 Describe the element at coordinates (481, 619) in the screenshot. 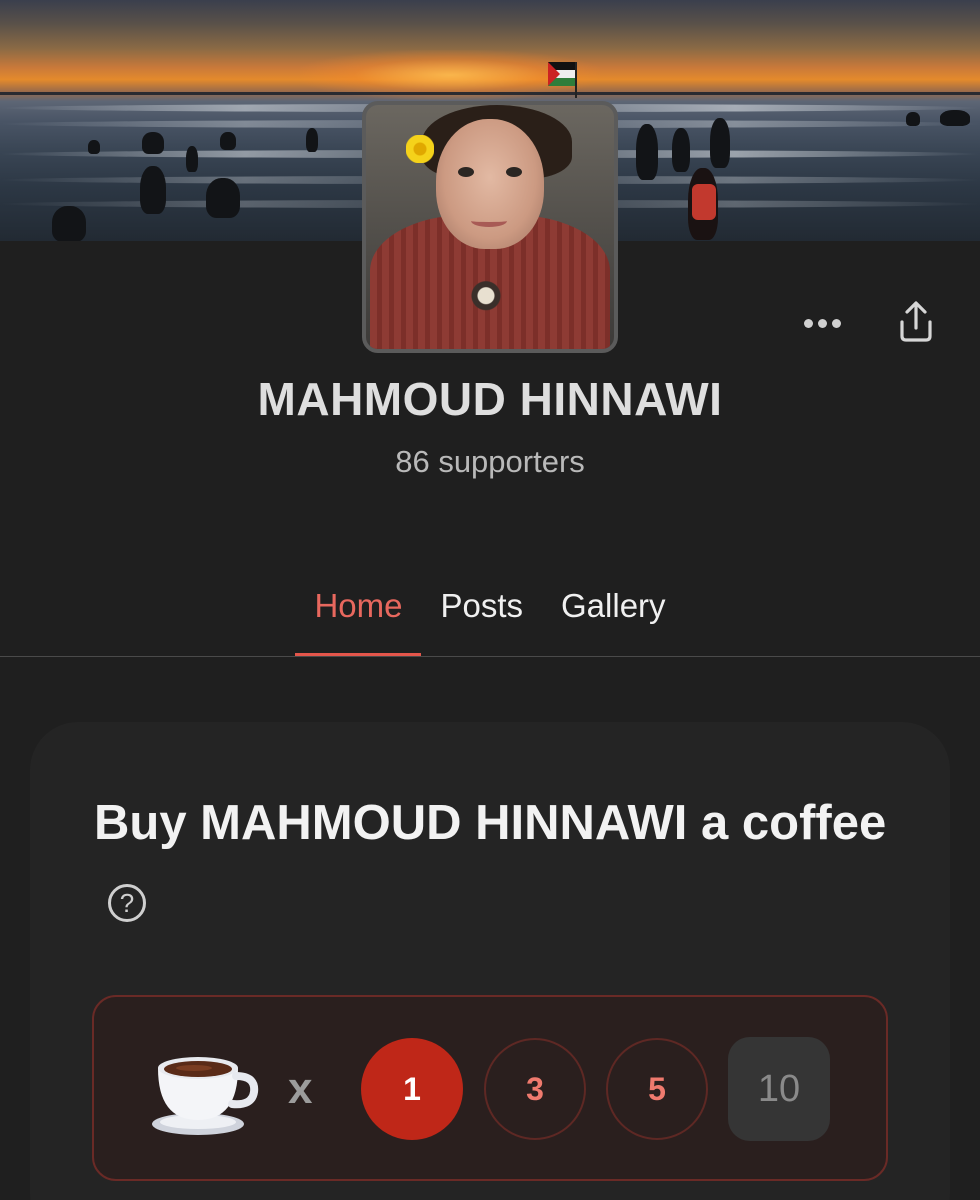

I see `tab-posts: Posts` at that location.